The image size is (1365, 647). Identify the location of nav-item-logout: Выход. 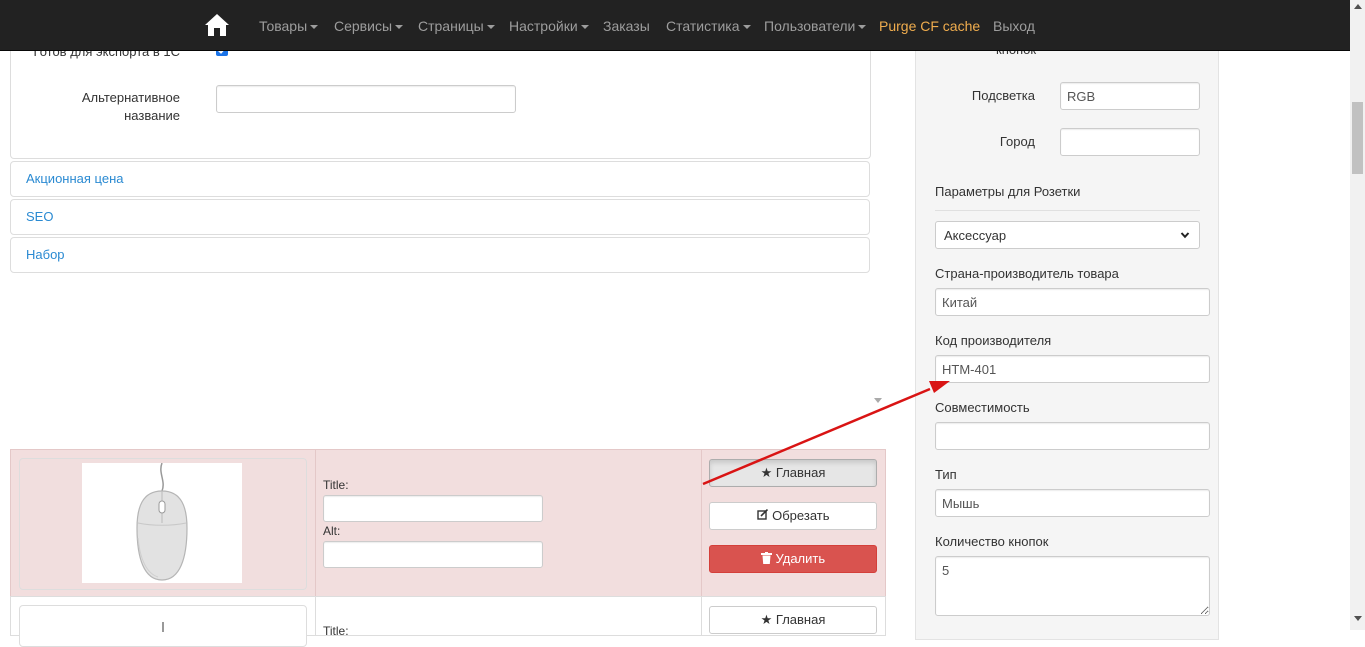
(1014, 25).